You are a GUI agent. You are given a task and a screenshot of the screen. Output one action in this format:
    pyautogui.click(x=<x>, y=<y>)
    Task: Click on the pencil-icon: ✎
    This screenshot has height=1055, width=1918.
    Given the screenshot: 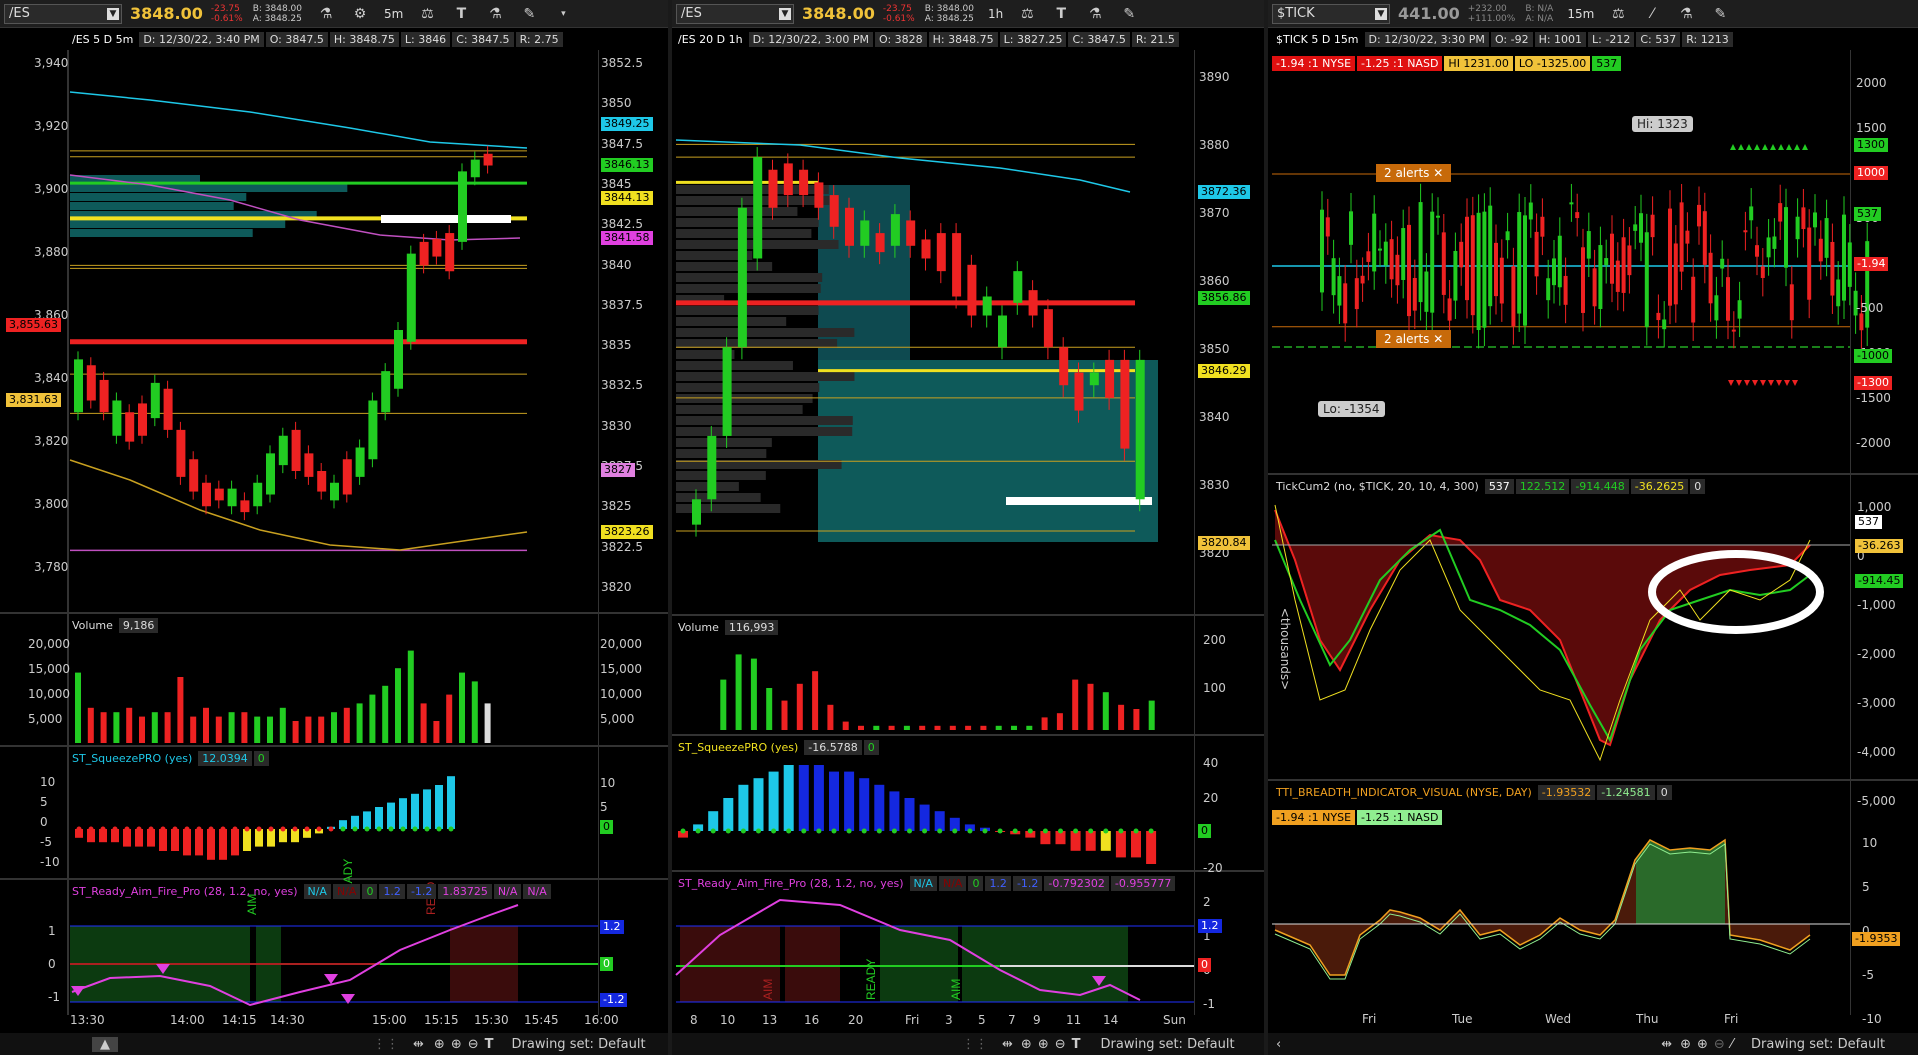 What is the action you would take?
    pyautogui.click(x=1720, y=14)
    